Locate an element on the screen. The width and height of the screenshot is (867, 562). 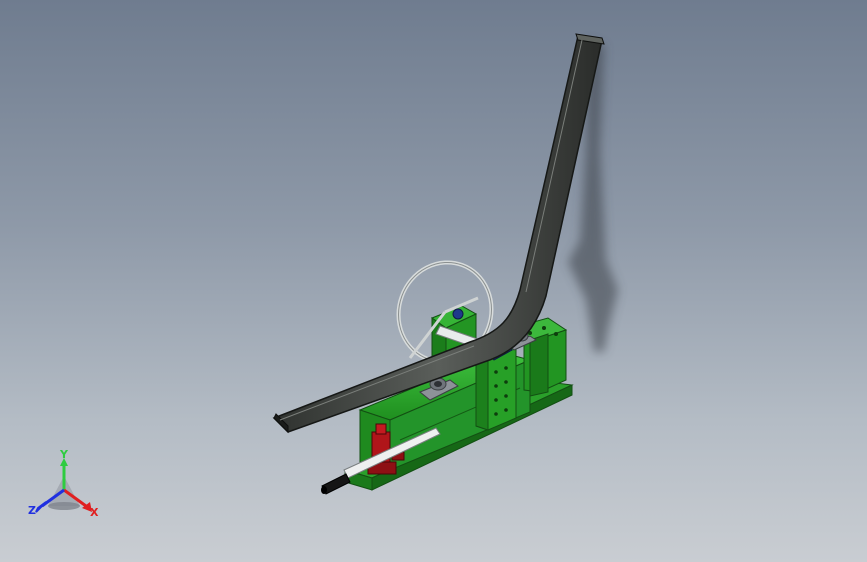
y-axis-label: Y is located at coordinates (64, 455).